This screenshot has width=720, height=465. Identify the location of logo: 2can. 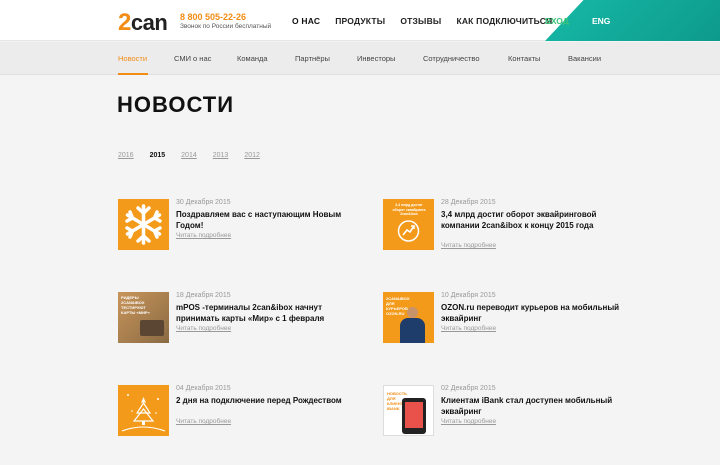
(143, 23).